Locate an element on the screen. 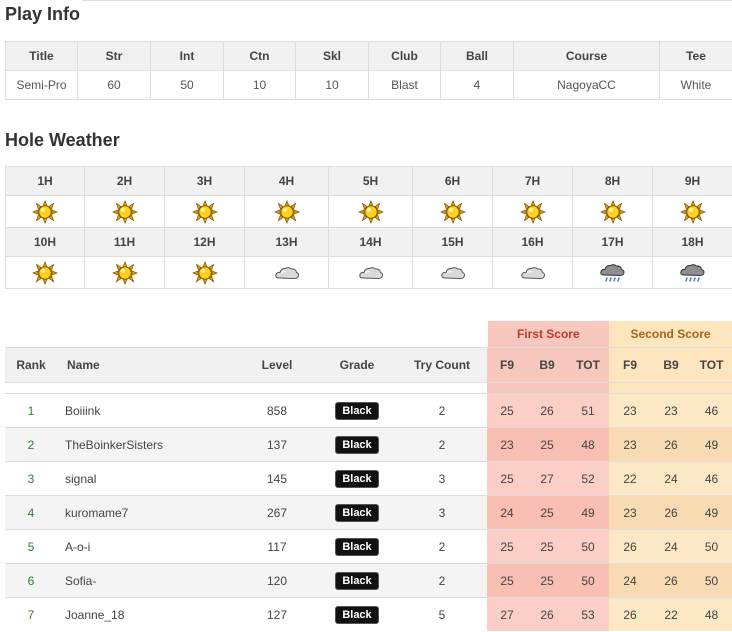 The image size is (732, 632). hole-label: 15H is located at coordinates (452, 242).